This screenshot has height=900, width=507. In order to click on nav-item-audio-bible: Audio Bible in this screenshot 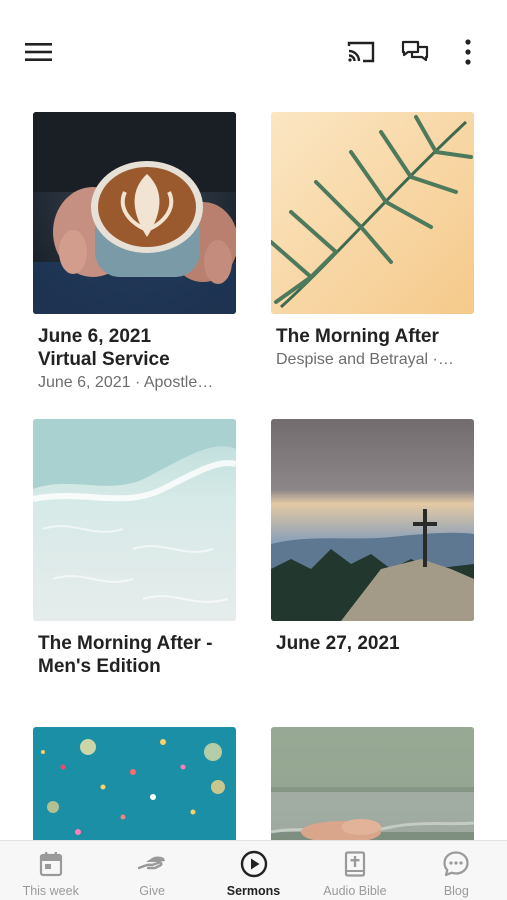, I will do `click(354, 870)`.